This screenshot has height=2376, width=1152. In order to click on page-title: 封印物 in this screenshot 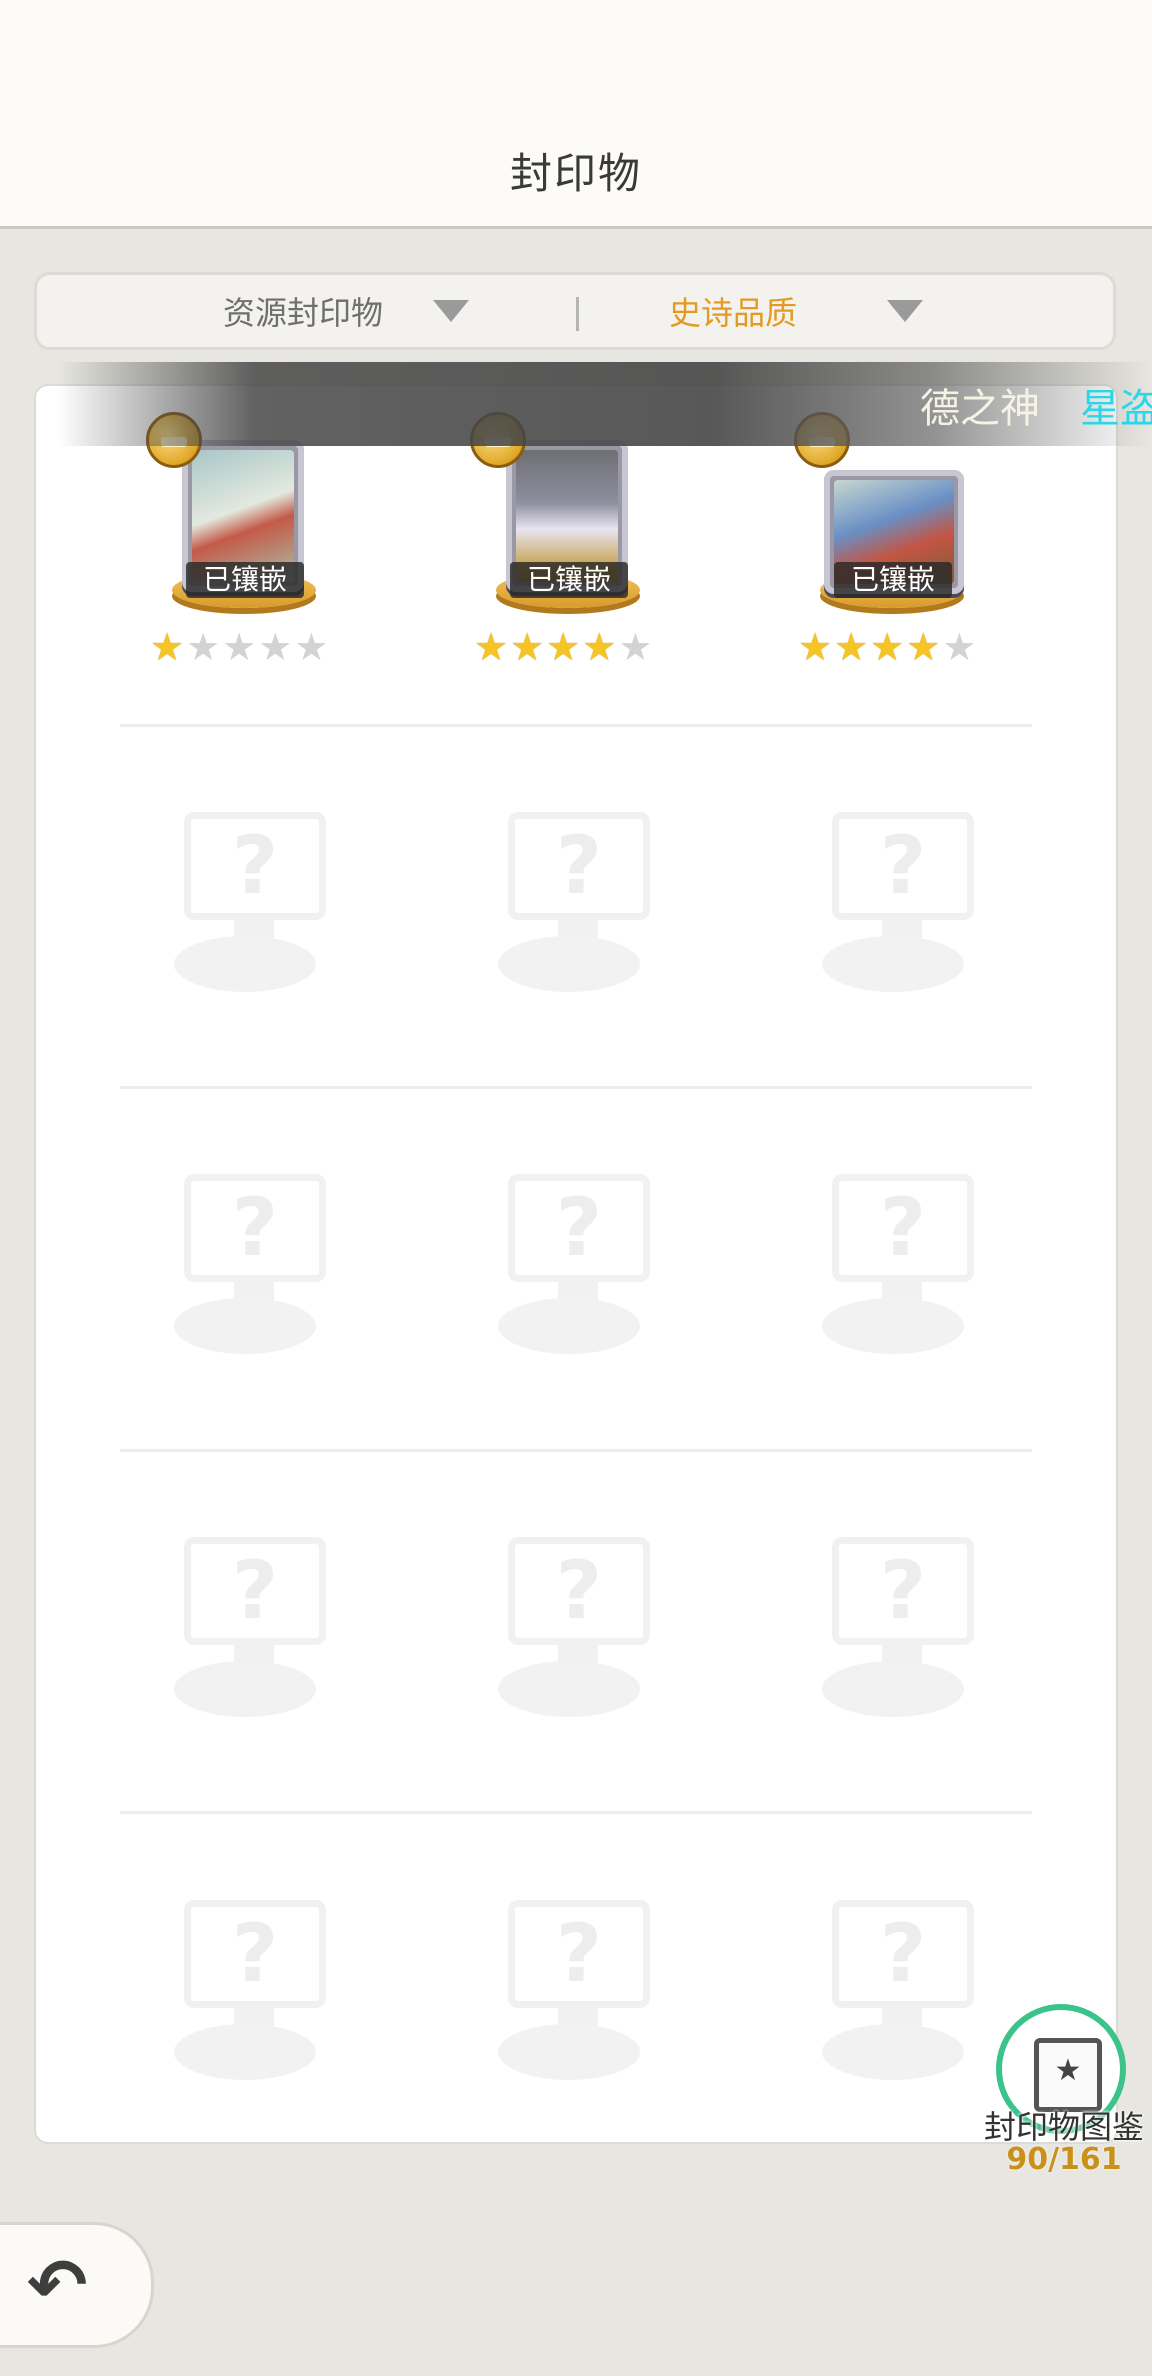, I will do `click(575, 173)`.